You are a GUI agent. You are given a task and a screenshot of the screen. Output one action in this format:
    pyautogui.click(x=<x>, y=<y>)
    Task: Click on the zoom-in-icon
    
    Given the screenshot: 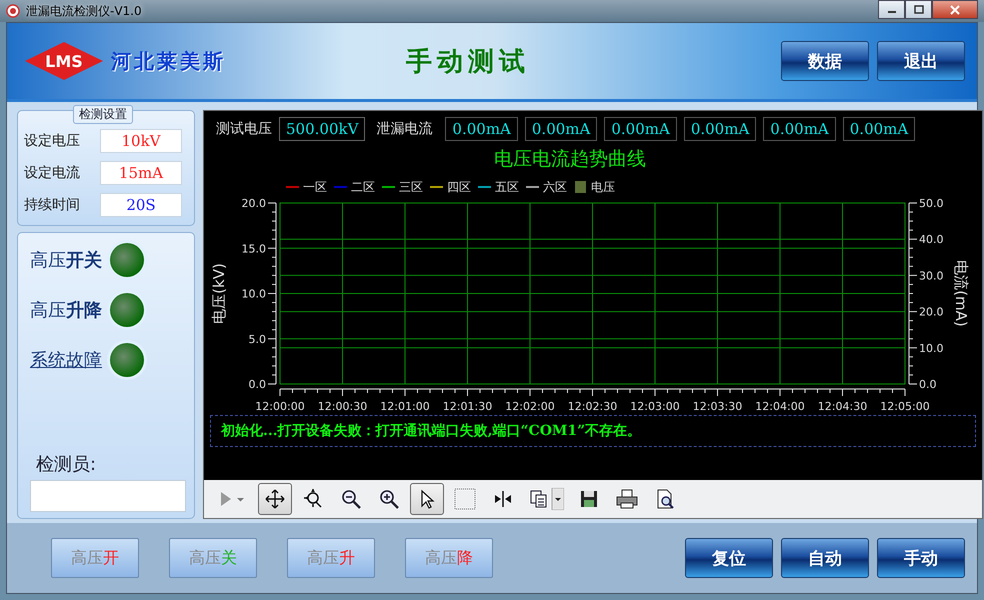 What is the action you would take?
    pyautogui.click(x=389, y=499)
    